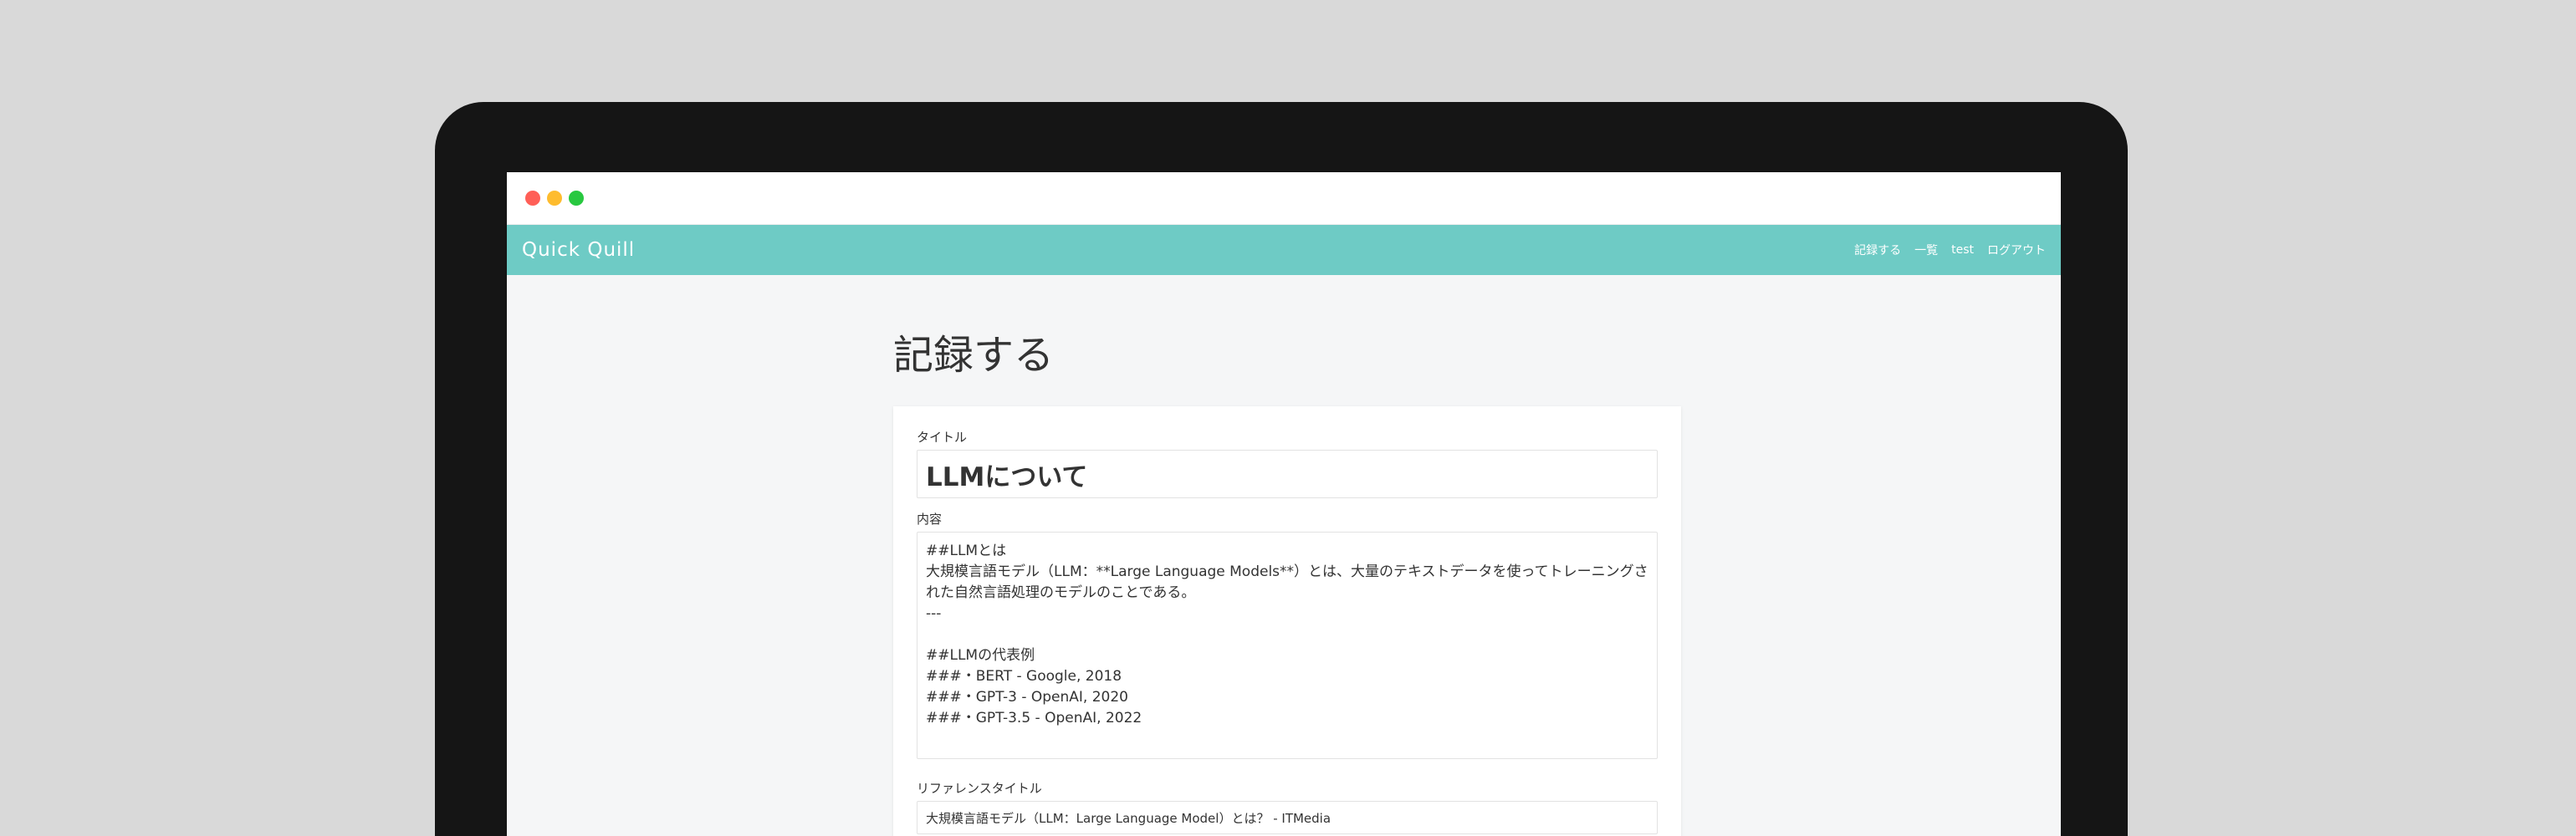  What do you see at coordinates (930, 519) in the screenshot?
I see `content-field-label: 内容` at bounding box center [930, 519].